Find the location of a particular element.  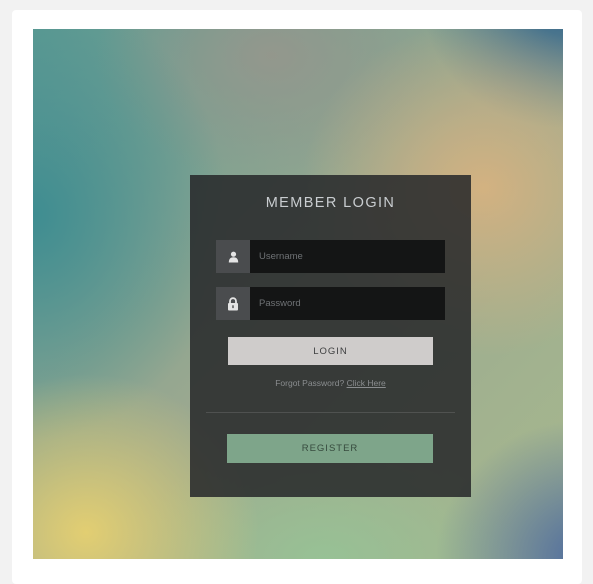

forgot-password-row: Forgot Password? Click Here is located at coordinates (330, 383).